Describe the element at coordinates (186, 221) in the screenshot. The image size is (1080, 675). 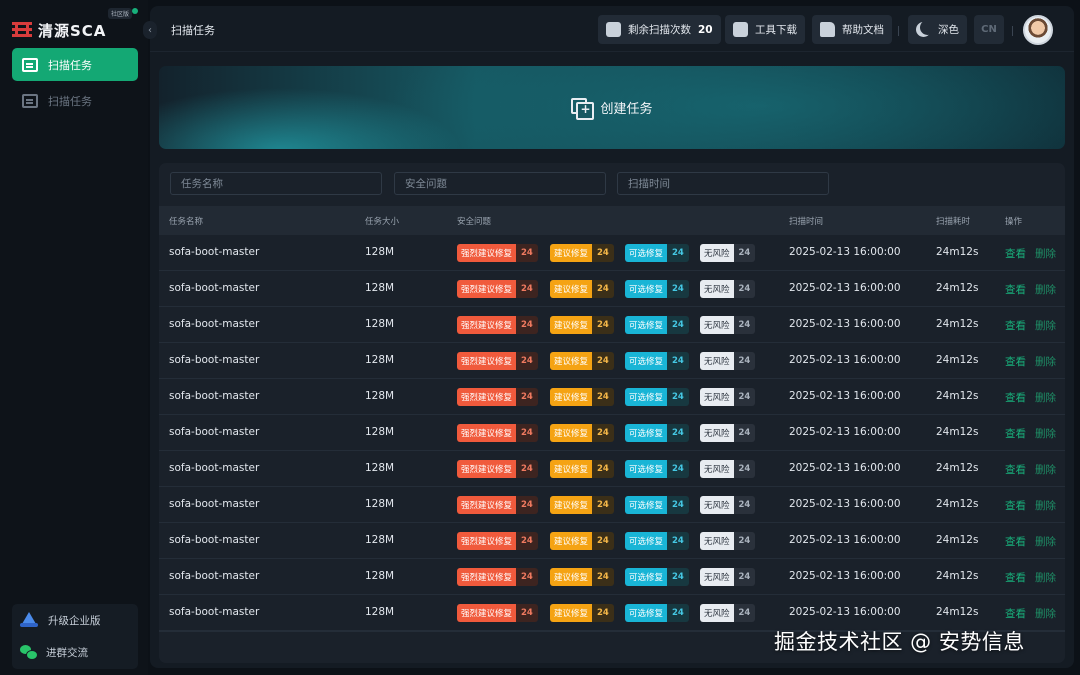
I see `column-header-task-name: 任务名称` at that location.